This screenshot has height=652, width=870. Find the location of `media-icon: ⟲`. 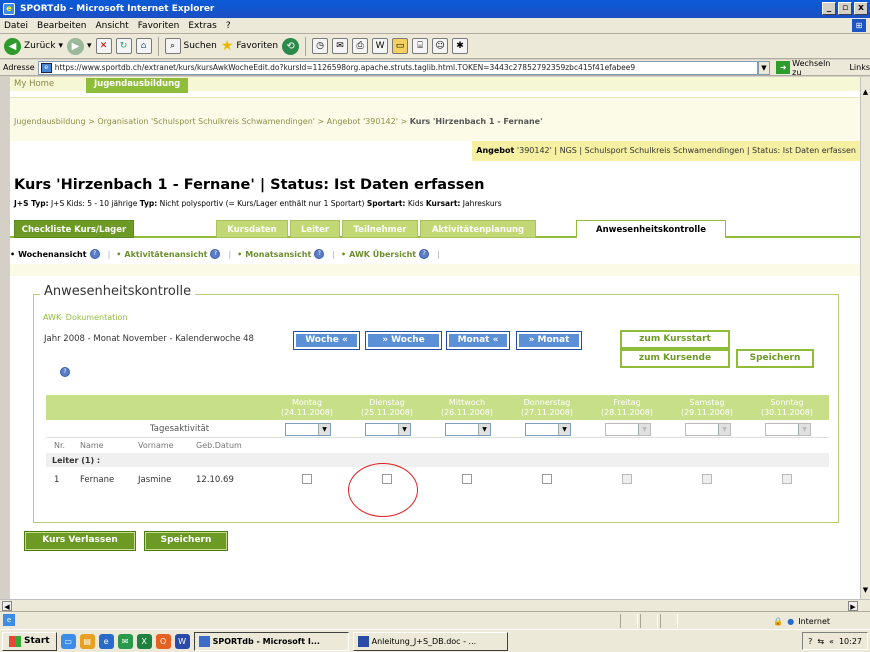

media-icon: ⟲ is located at coordinates (291, 46).